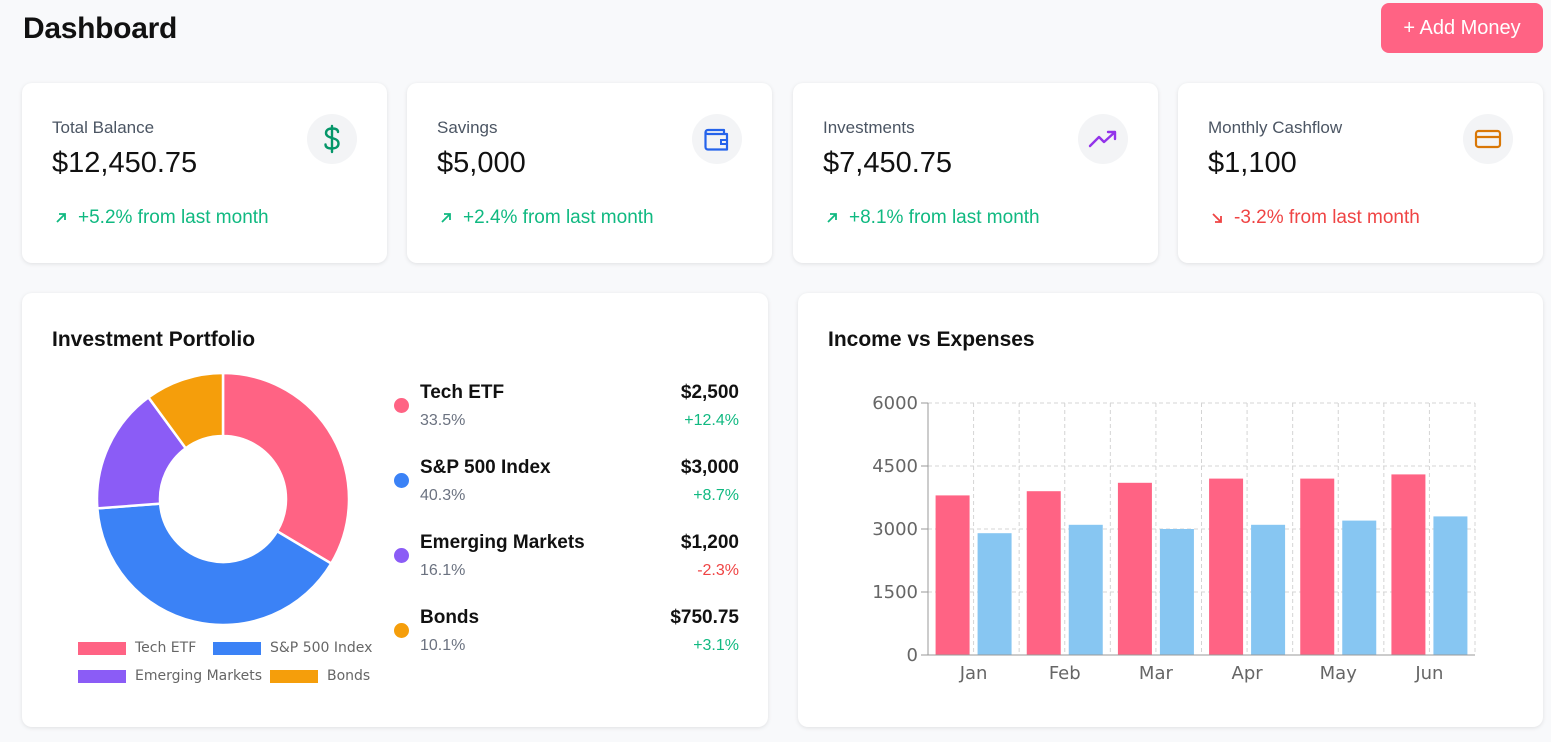 The image size is (1551, 742). I want to click on y-tick-label: 0, so click(912, 655).